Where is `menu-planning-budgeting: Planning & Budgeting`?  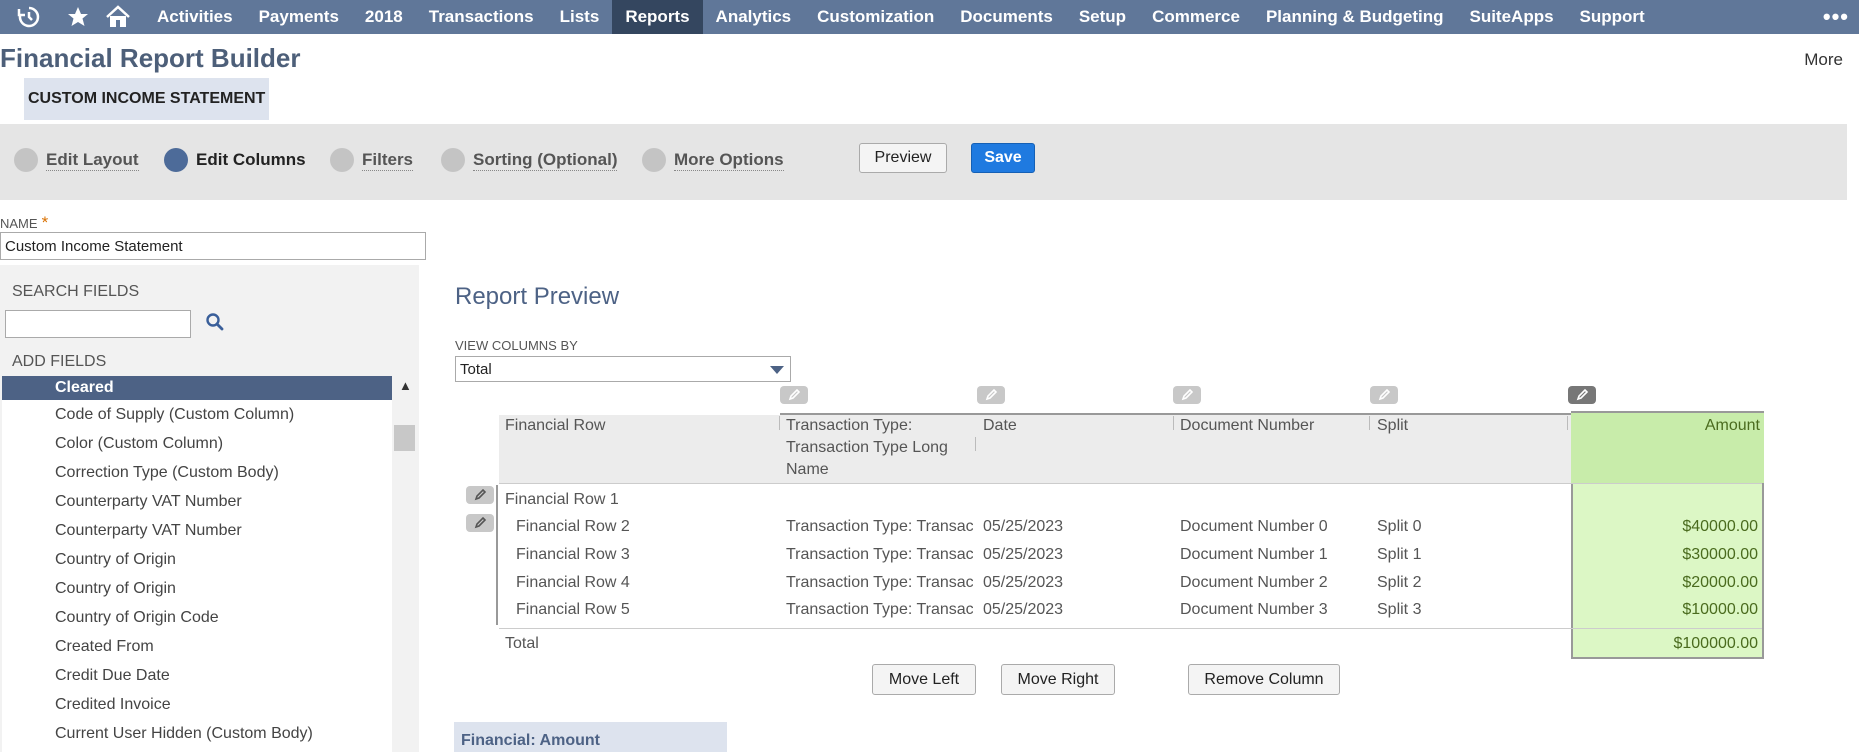
menu-planning-budgeting: Planning & Budgeting is located at coordinates (1355, 17).